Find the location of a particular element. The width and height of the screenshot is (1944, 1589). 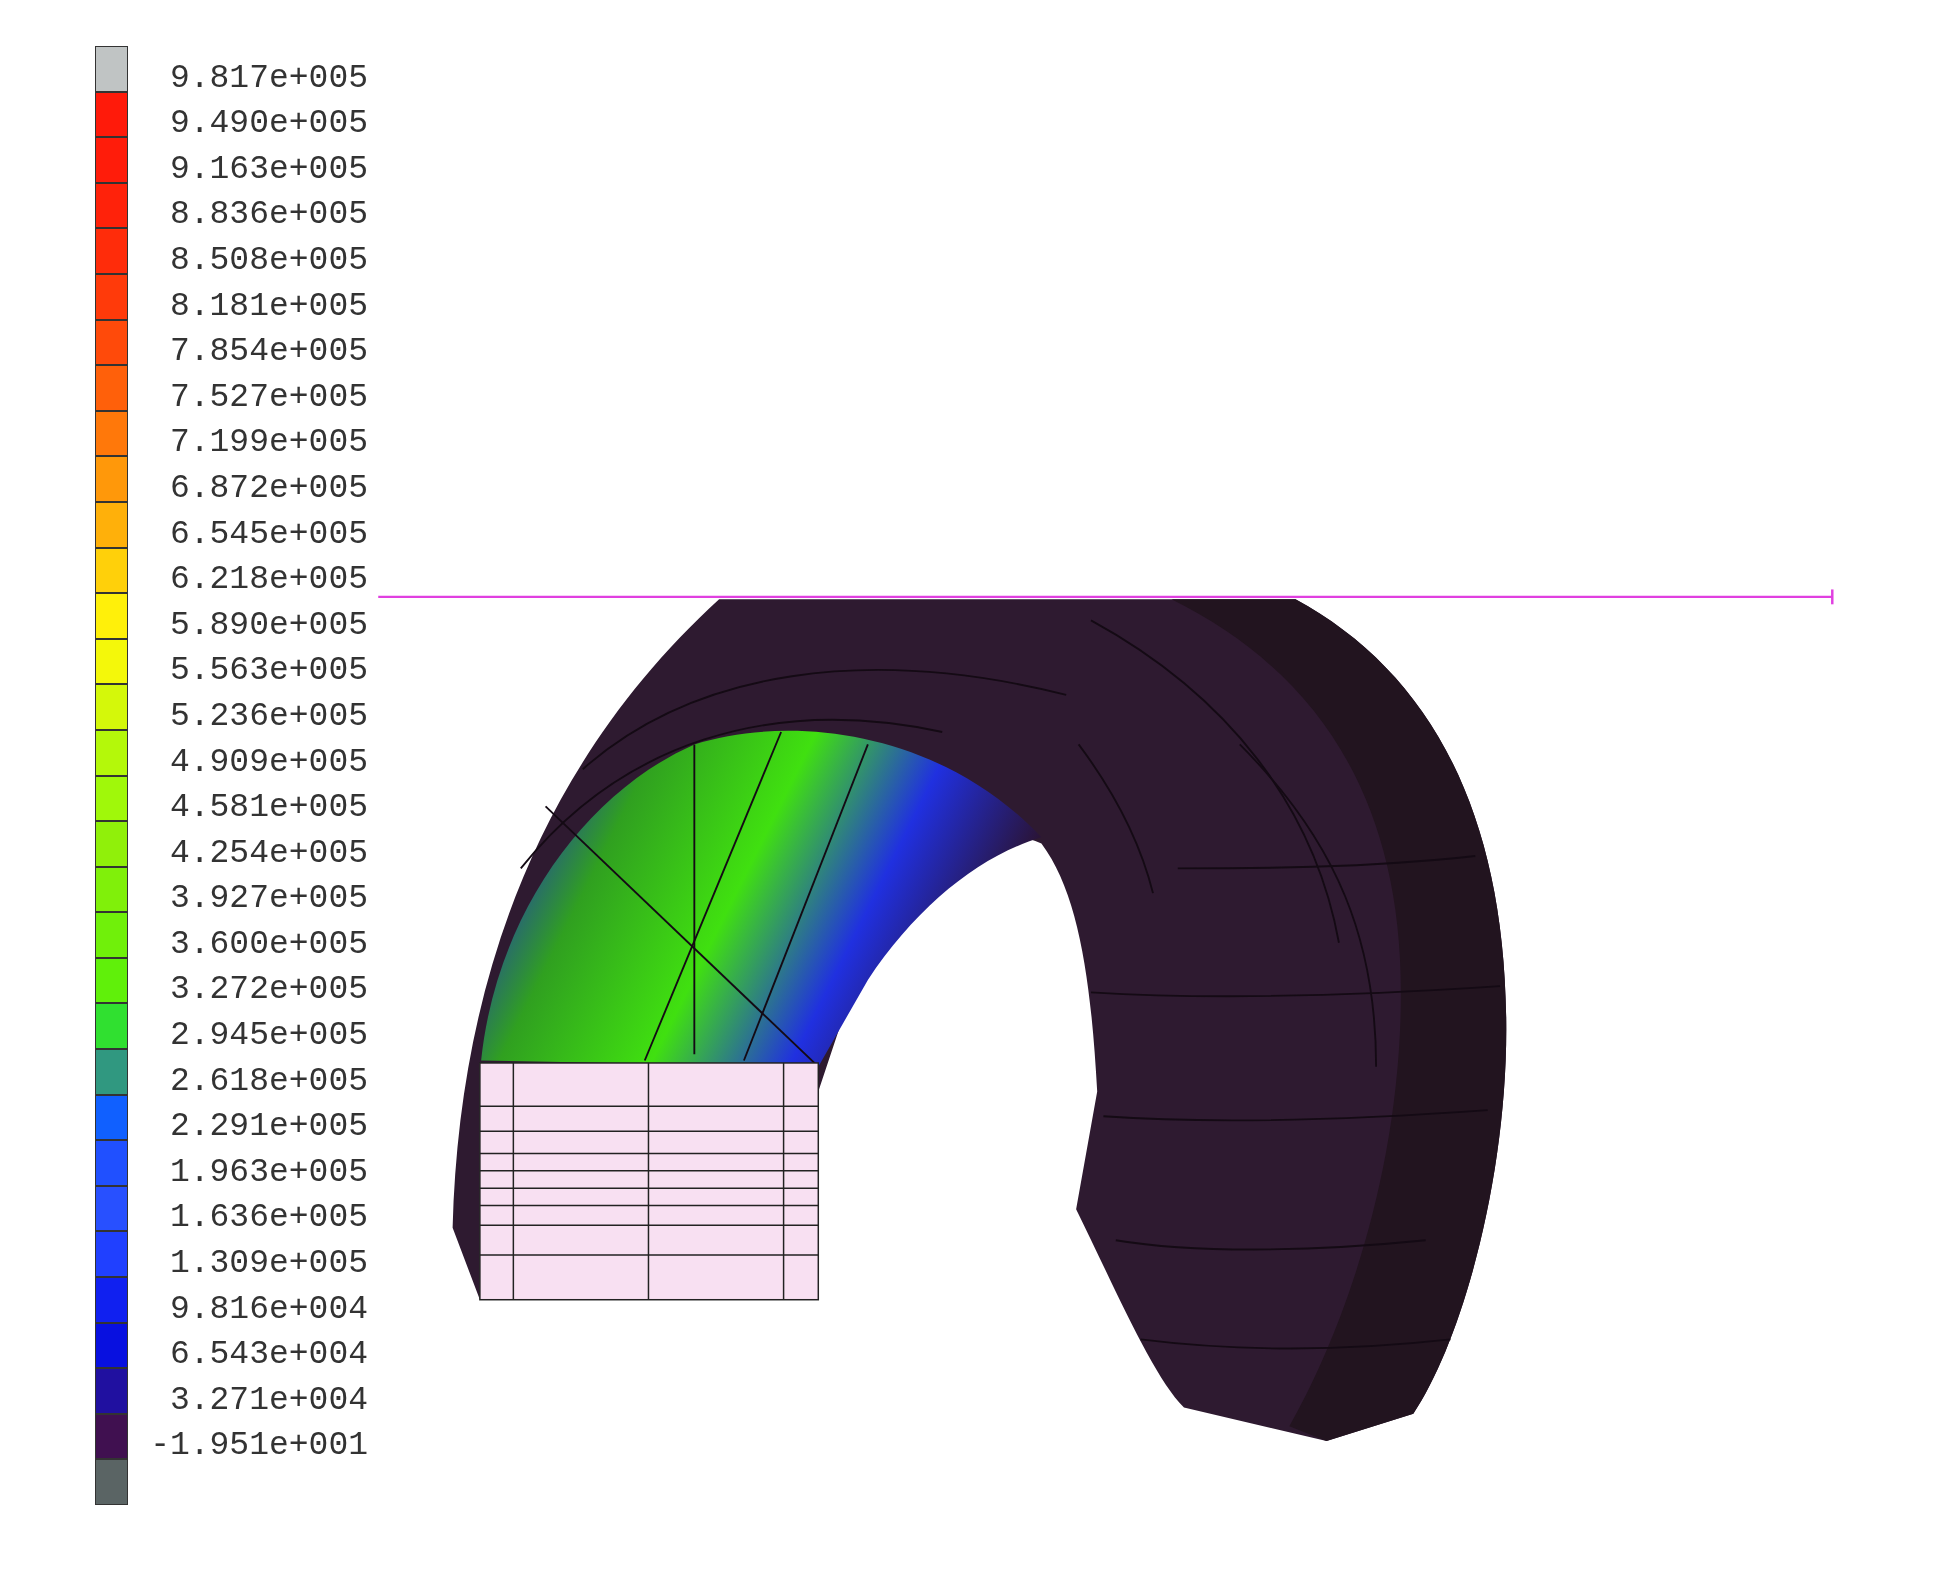

legend-value: 2.945e+005 is located at coordinates (268, 1036).